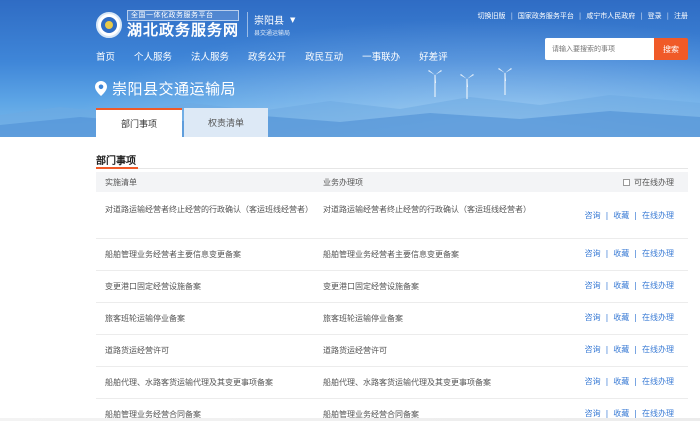 The height and width of the screenshot is (421, 700). What do you see at coordinates (183, 15) in the screenshot?
I see `logo-tagline: 全国一体化政务服务平台` at bounding box center [183, 15].